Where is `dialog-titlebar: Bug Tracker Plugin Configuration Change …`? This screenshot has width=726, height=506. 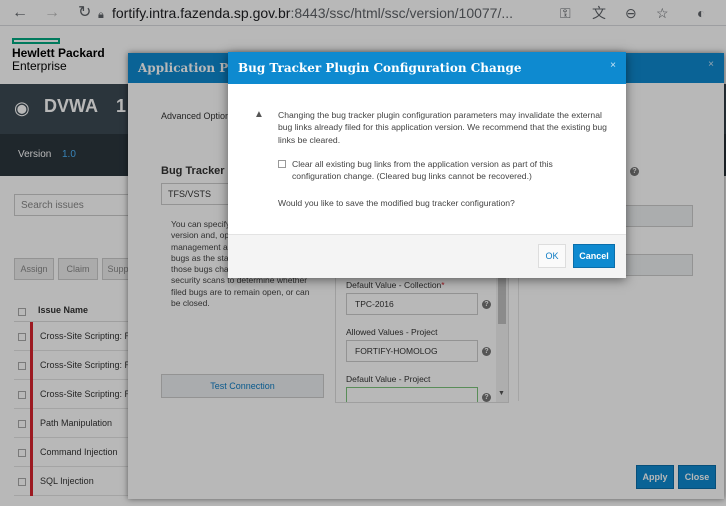
dialog-titlebar: Bug Tracker Plugin Configuration Change … is located at coordinates (427, 68).